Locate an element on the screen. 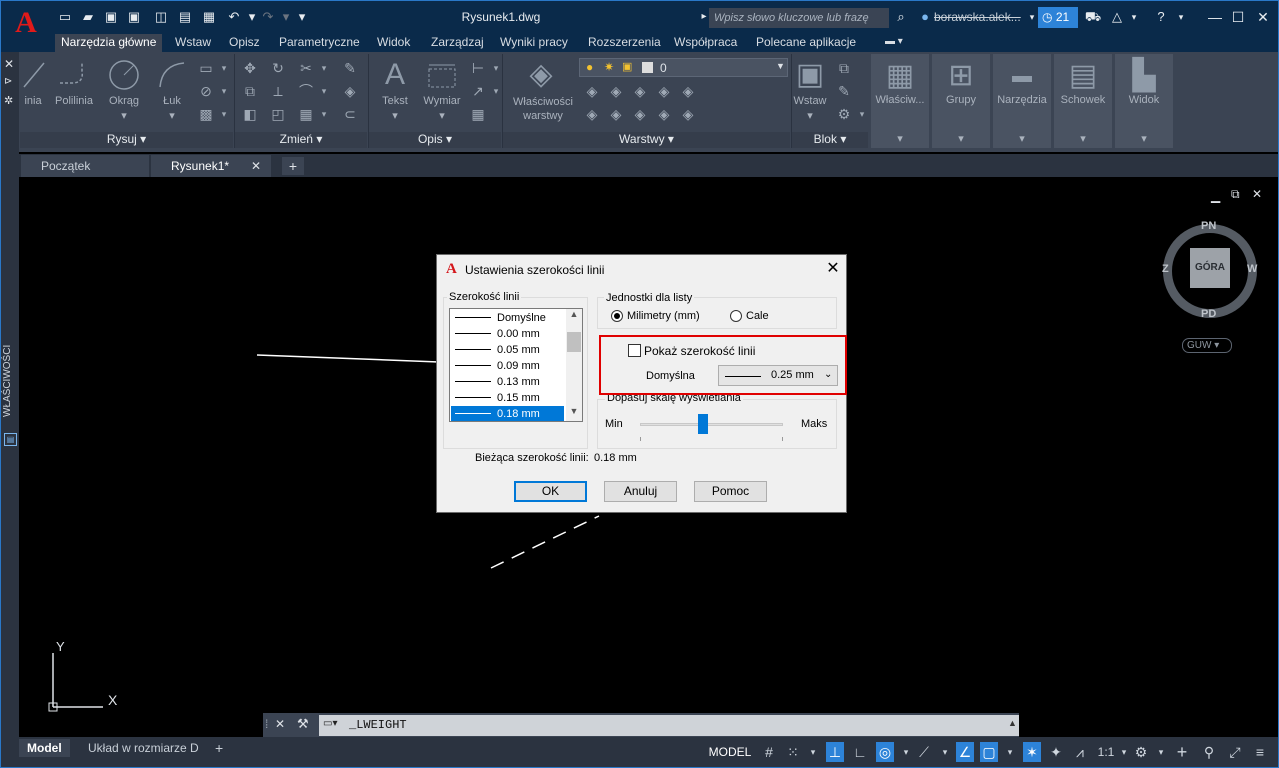 This screenshot has width=1279, height=768. autohide-icon: ⊳ is located at coordinates (11, 82).